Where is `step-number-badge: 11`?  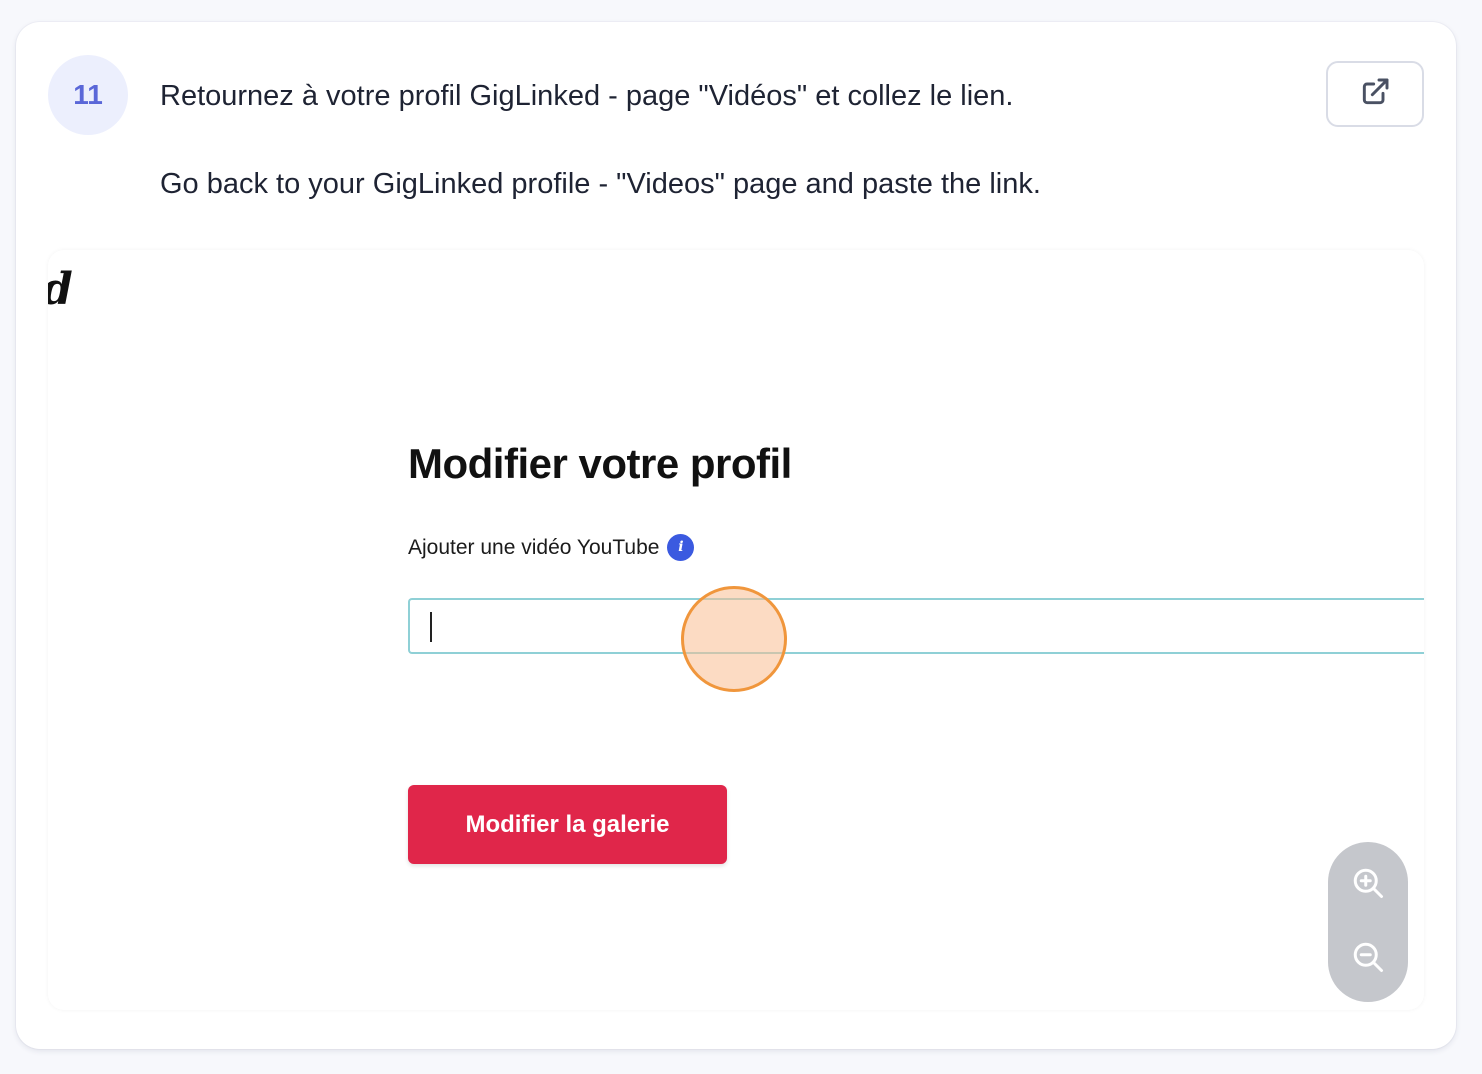
step-number-badge: 11 is located at coordinates (88, 95).